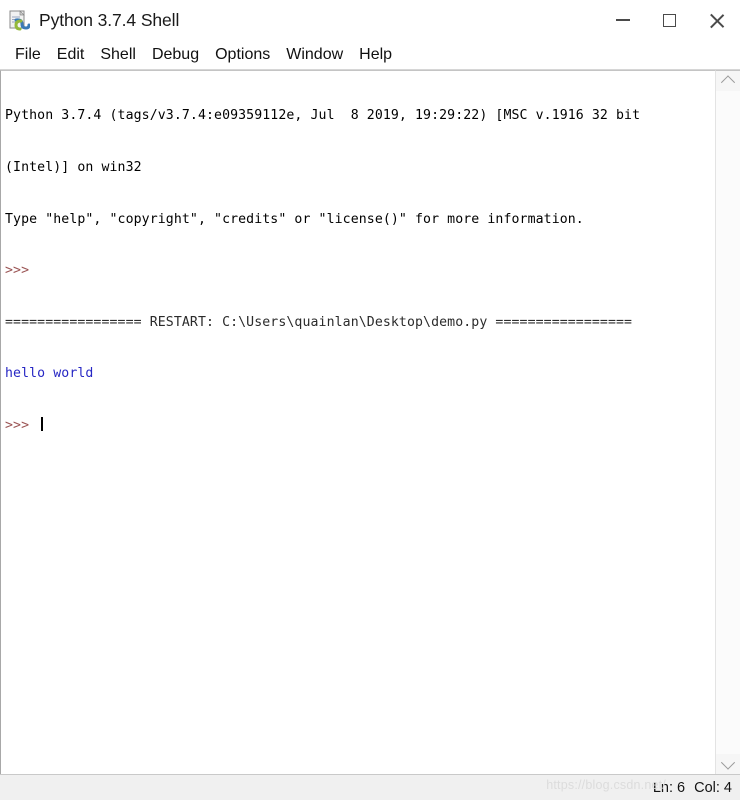 This screenshot has height=800, width=740. What do you see at coordinates (118, 55) in the screenshot?
I see `menu-item-shell: Shell` at bounding box center [118, 55].